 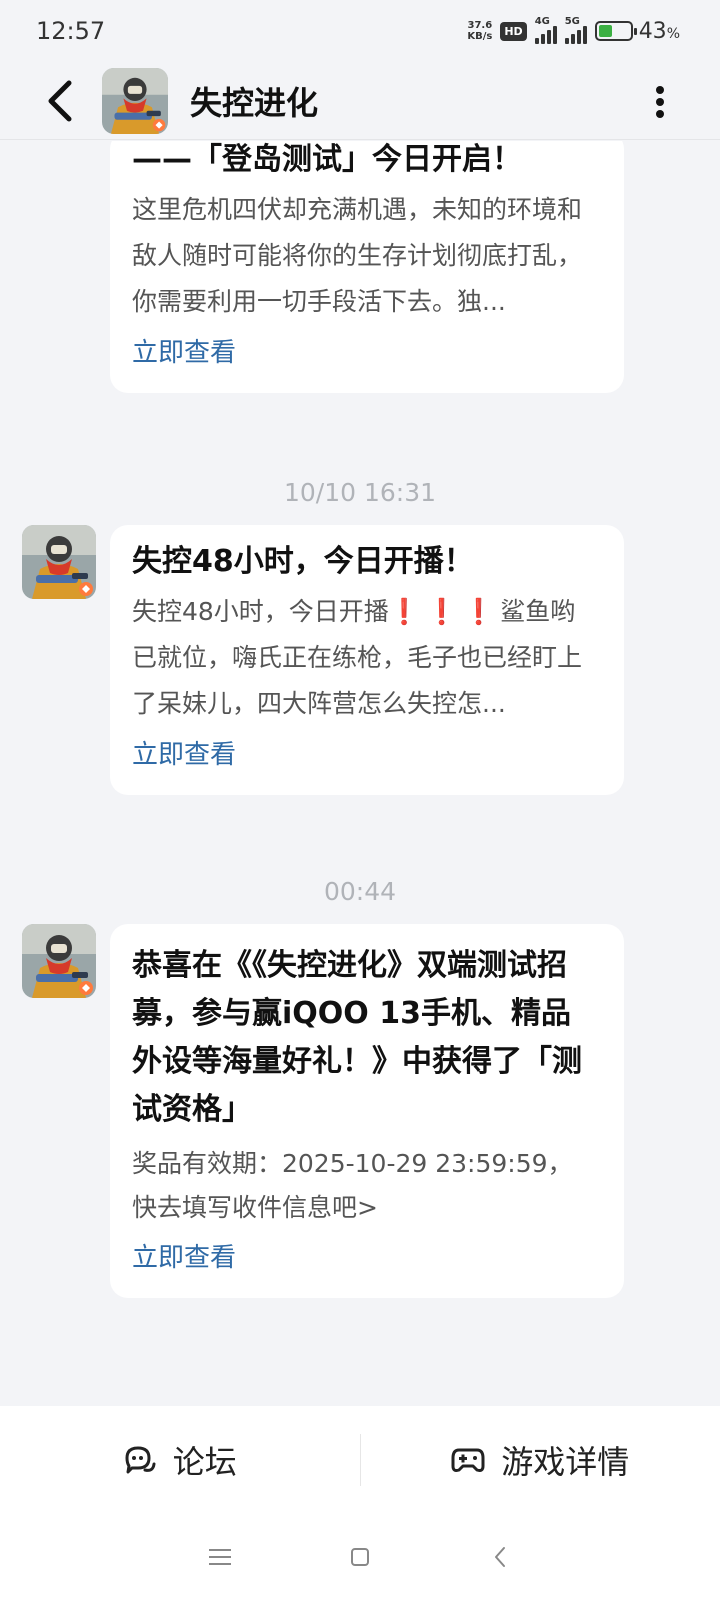 What do you see at coordinates (542, 21) in the screenshot?
I see `signal-4g-tag: 4G` at bounding box center [542, 21].